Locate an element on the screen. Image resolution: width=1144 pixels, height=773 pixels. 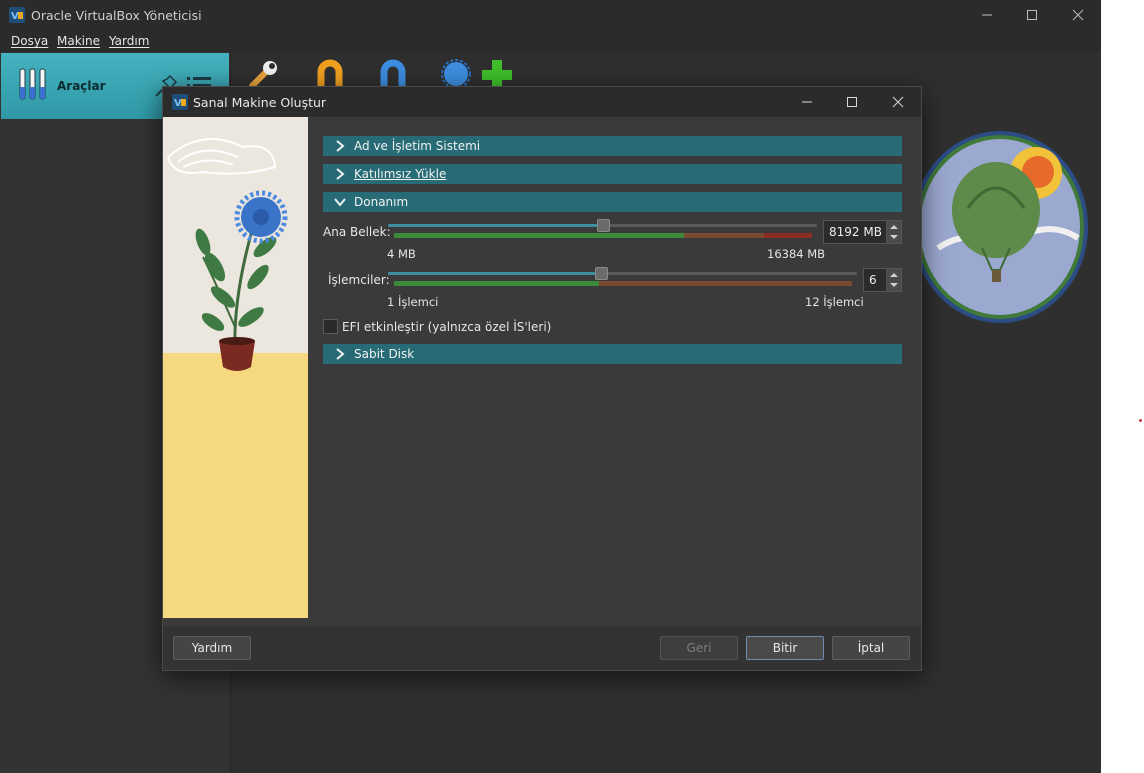
efi-label: EFI etkinleştir (yalnızca özel İS'leri) is located at coordinates (447, 327).